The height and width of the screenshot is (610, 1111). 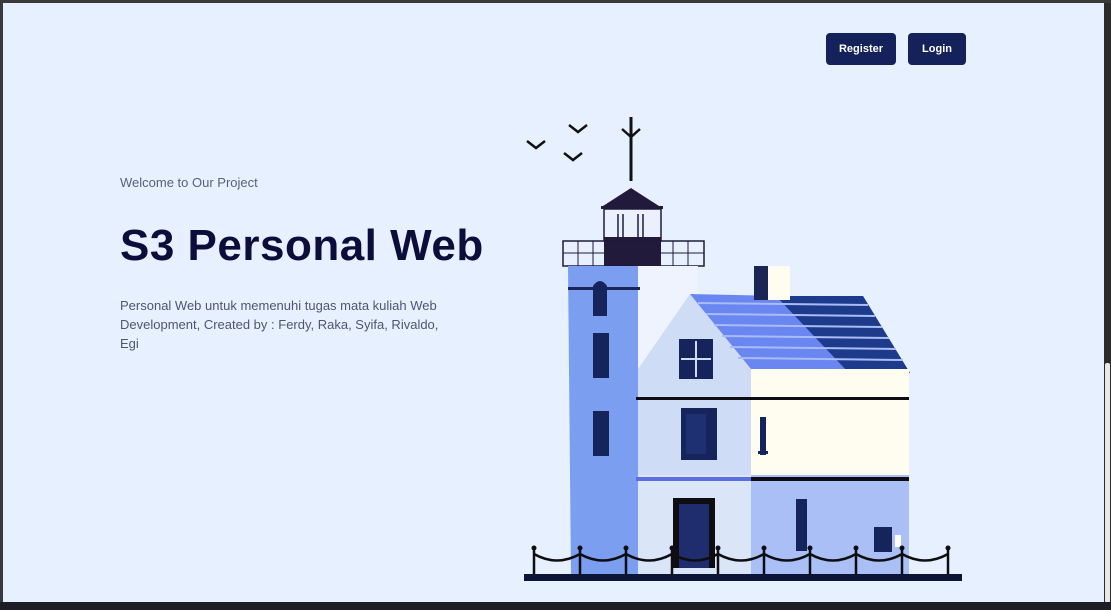 What do you see at coordinates (937, 49) in the screenshot?
I see `login-button: Login` at bounding box center [937, 49].